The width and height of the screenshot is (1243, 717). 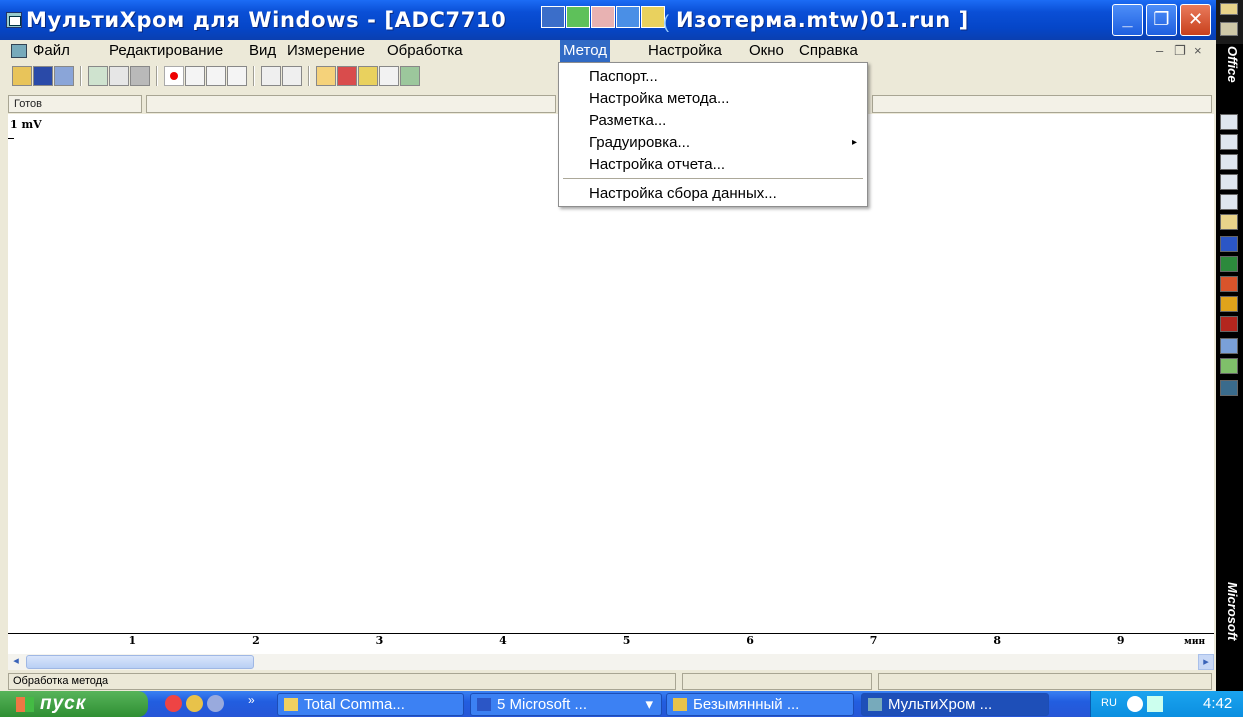 I want to click on start-button: пуск, so click(x=74, y=704).